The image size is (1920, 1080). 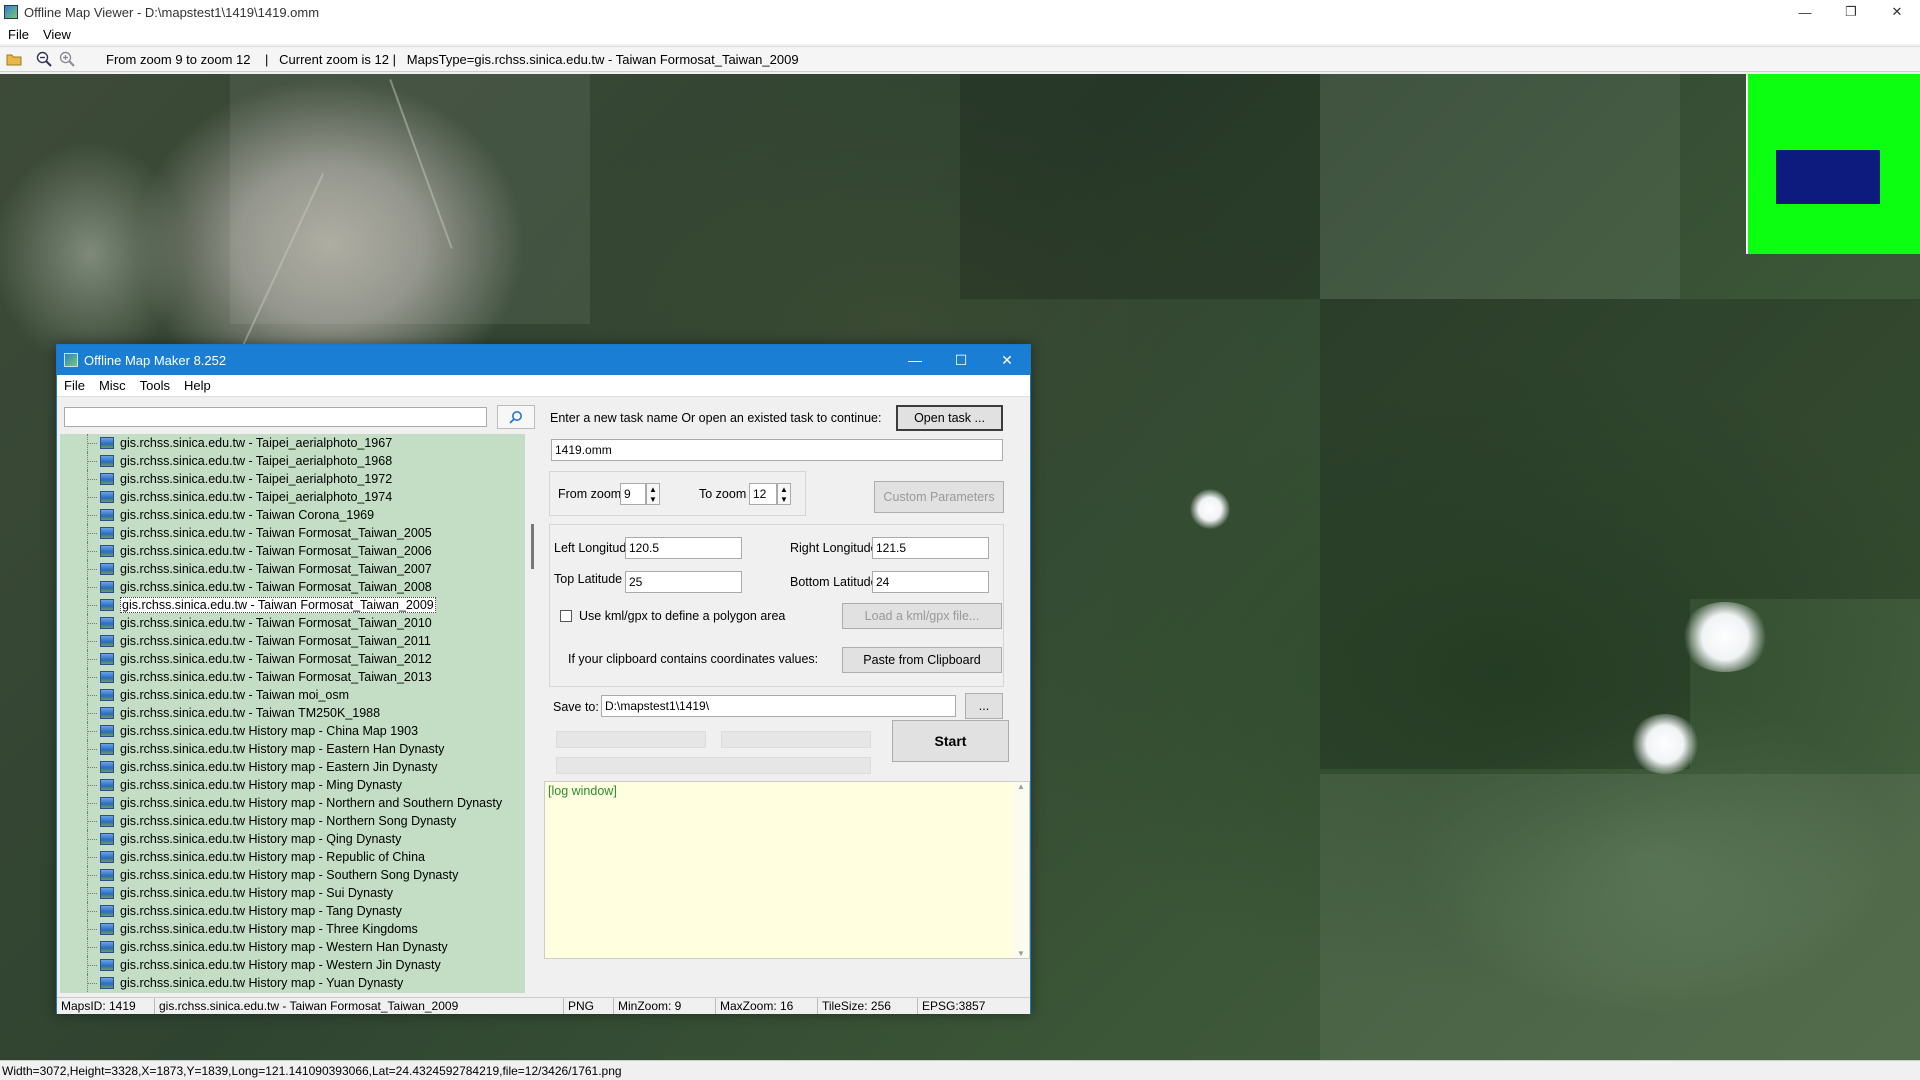 What do you see at coordinates (275, 417) in the screenshot?
I see `map-search-input` at bounding box center [275, 417].